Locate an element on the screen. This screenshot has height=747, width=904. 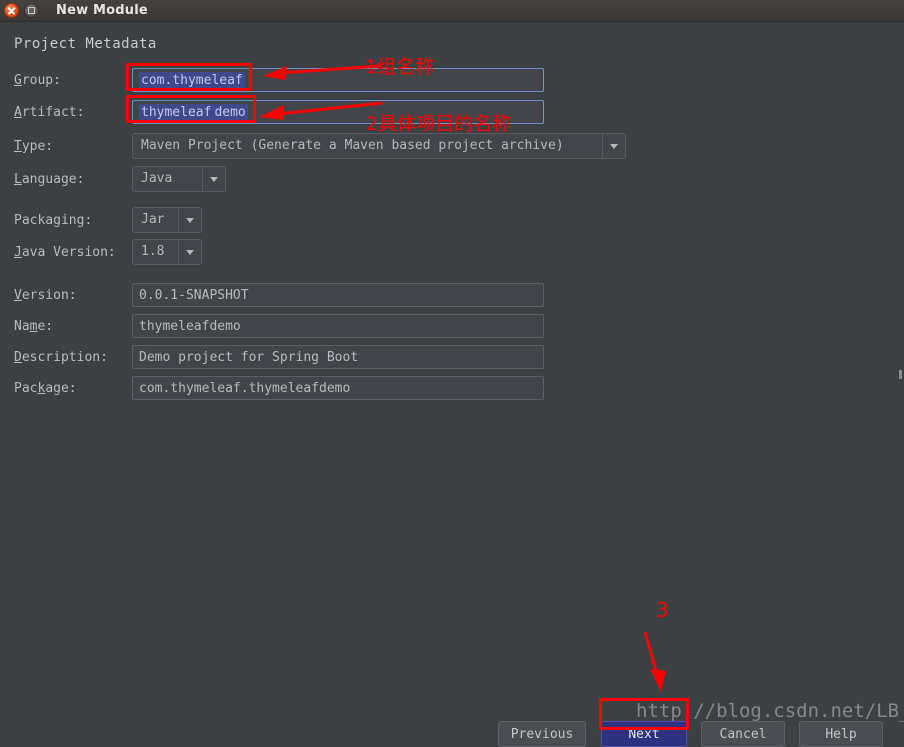
form-row-java-version: Java Version: 1.8 is located at coordinates (108, 252).